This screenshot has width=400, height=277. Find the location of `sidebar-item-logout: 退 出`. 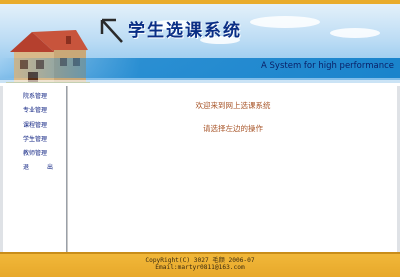

sidebar-item-logout: 退 出 is located at coordinates (35, 168).